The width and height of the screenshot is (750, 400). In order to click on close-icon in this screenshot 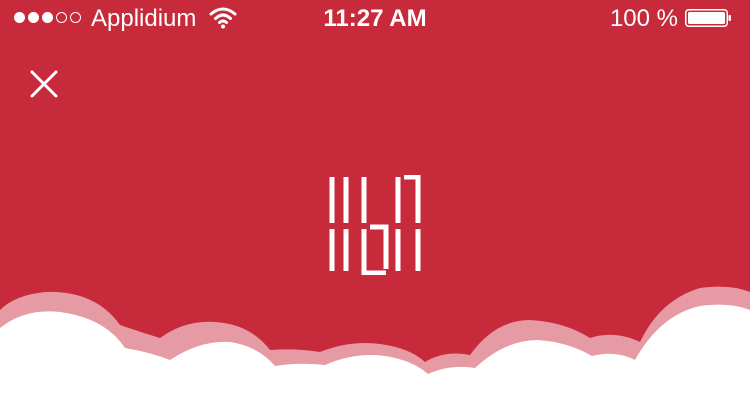, I will do `click(44, 84)`.